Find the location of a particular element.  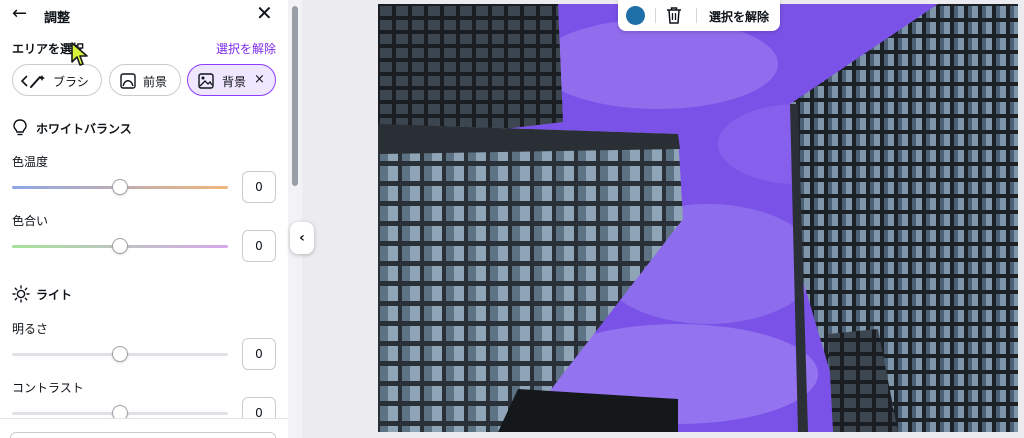

tint-value-field: 0 is located at coordinates (259, 246).